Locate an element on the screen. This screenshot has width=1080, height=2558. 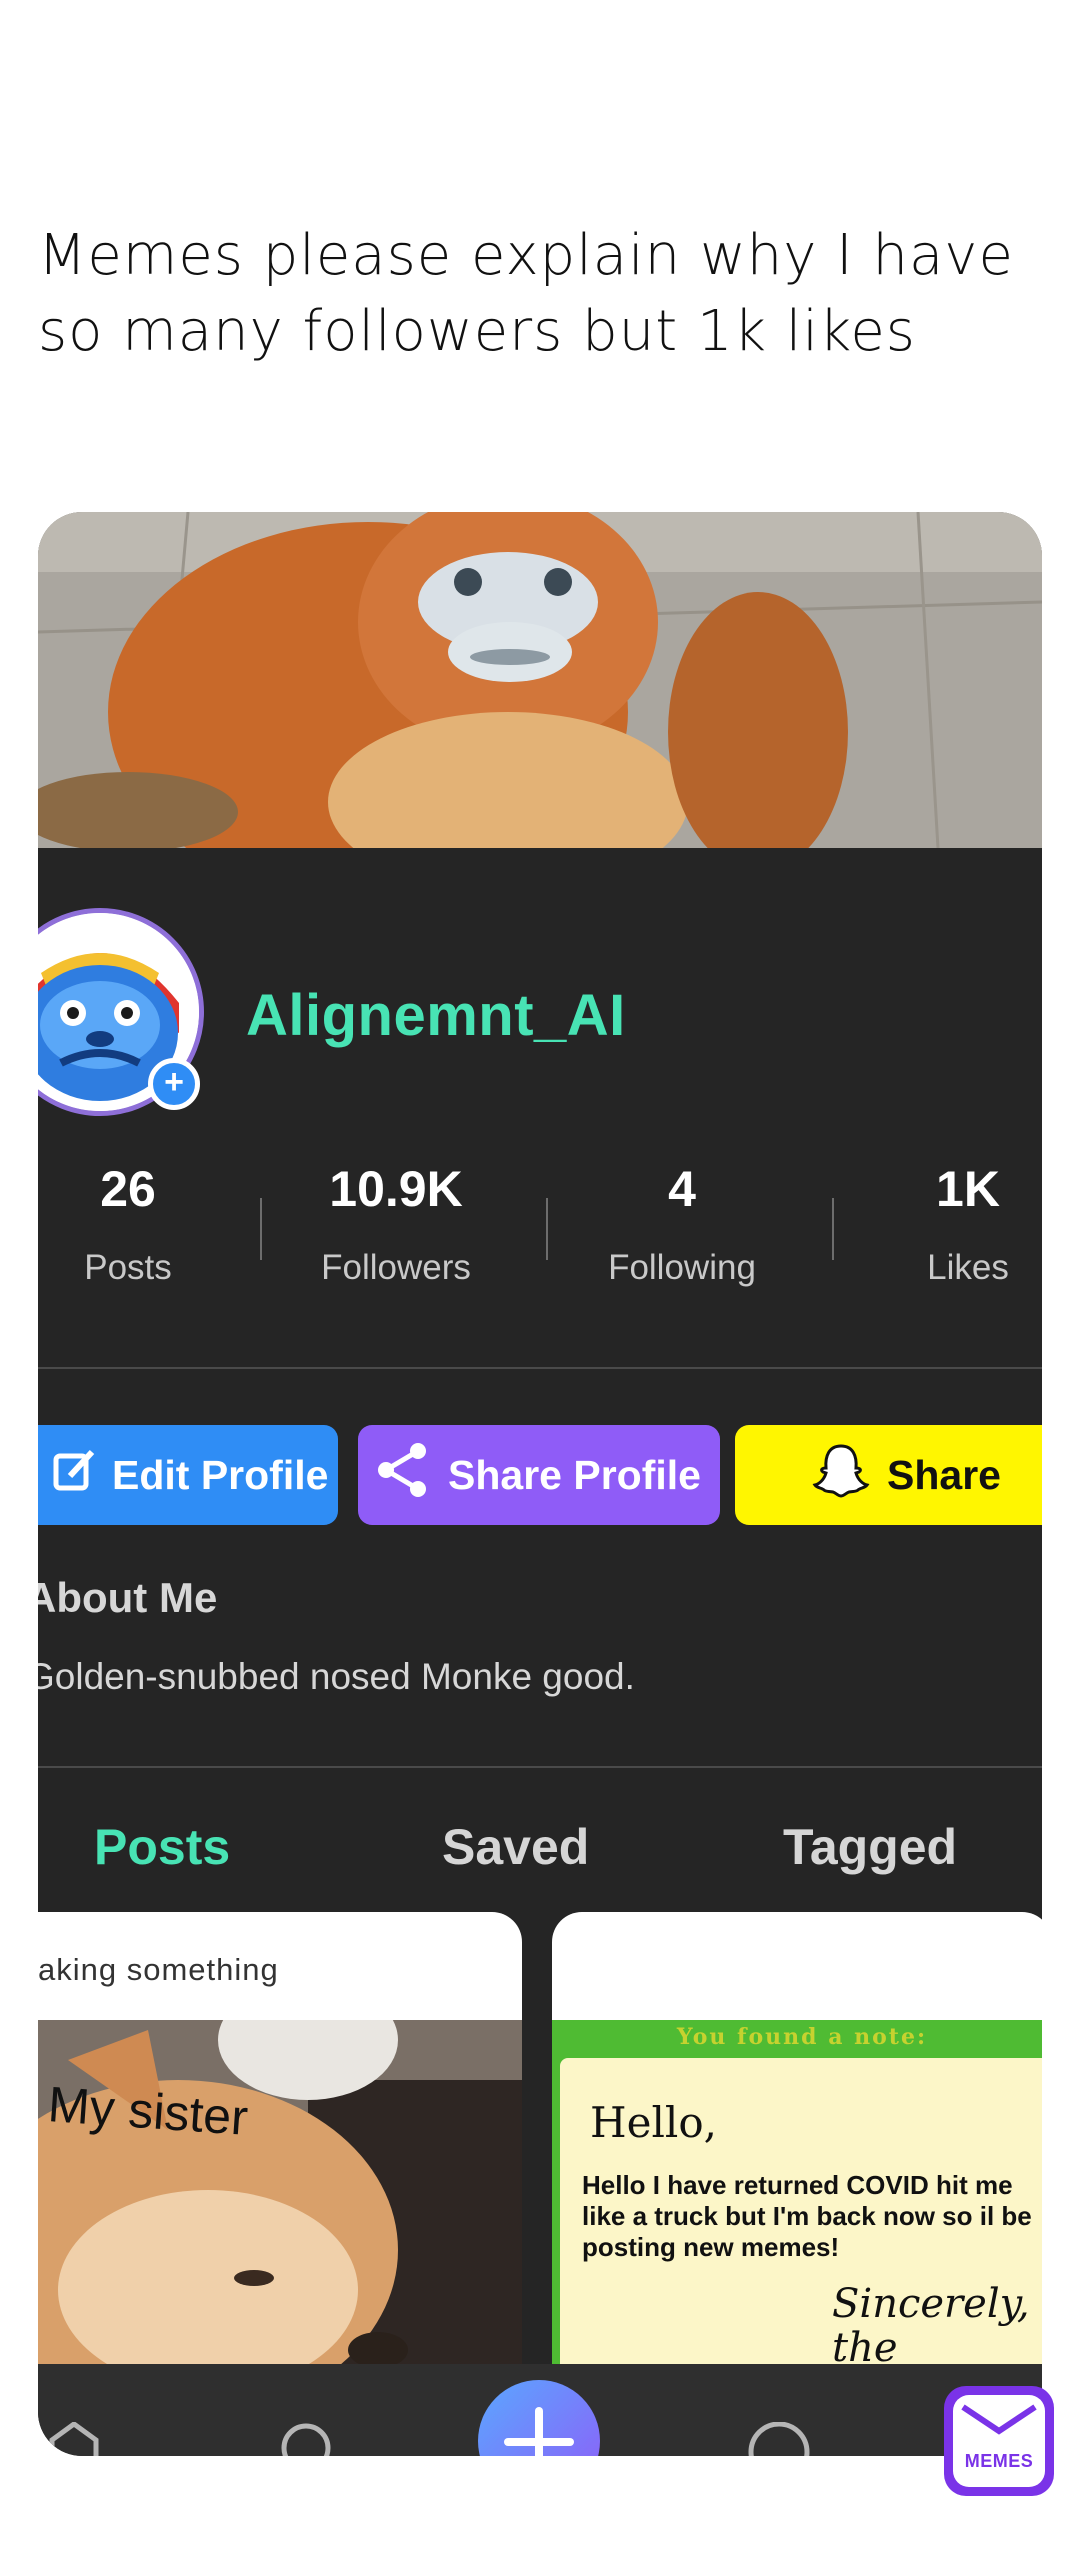
search-icon is located at coordinates (308, 2439).